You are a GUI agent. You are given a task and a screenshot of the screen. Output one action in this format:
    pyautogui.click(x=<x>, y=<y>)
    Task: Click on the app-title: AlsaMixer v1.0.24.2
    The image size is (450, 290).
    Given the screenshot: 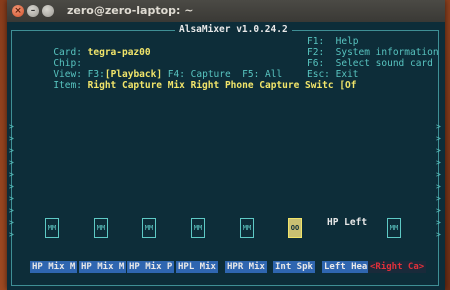 What is the action you would take?
    pyautogui.click(x=233, y=29)
    